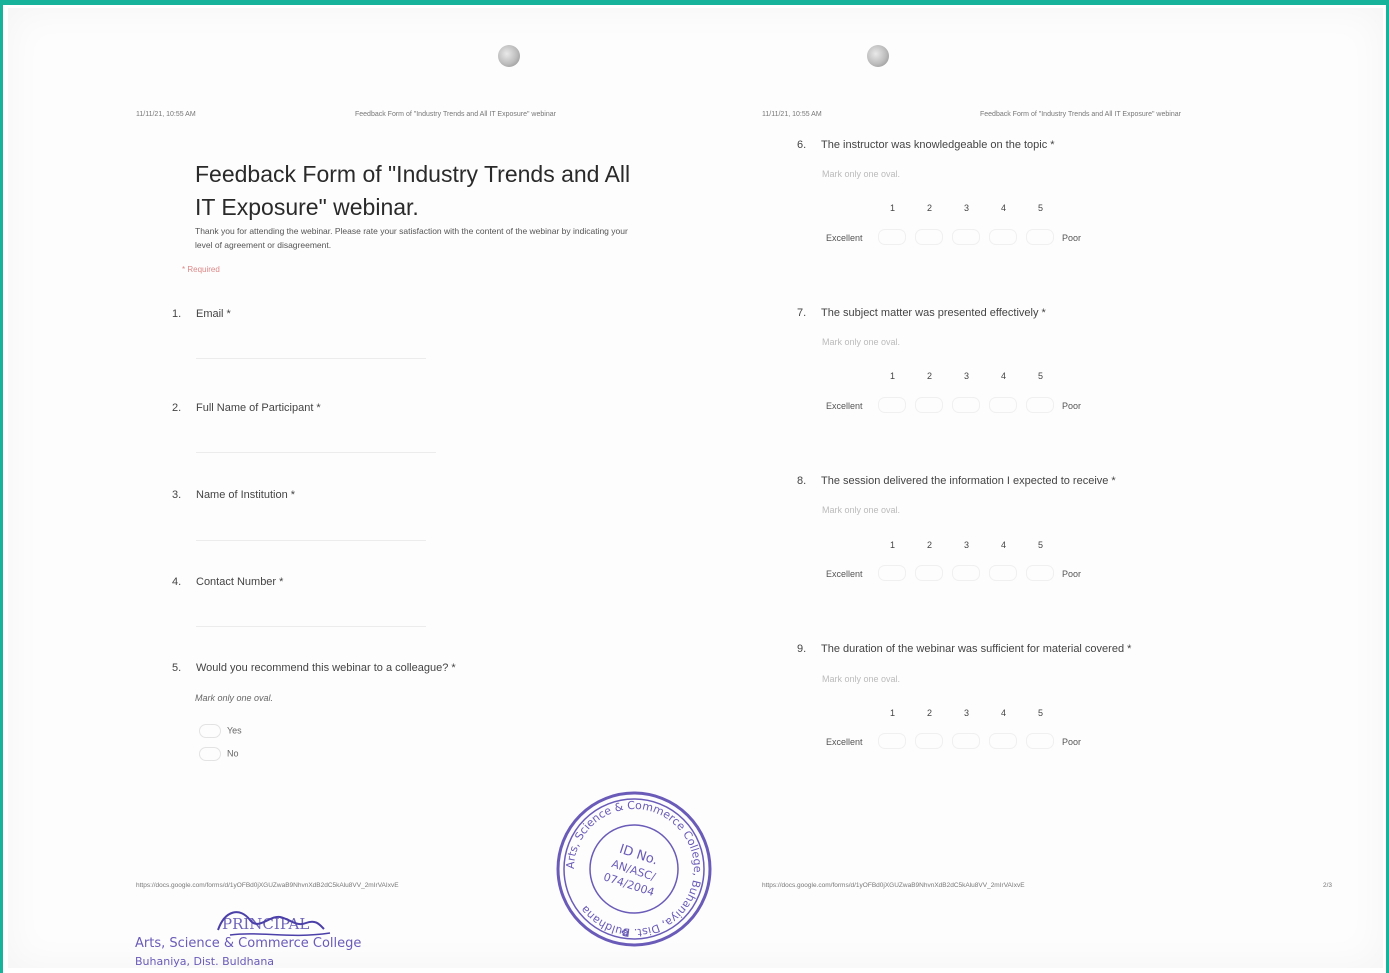  Describe the element at coordinates (802, 649) in the screenshot. I see `question-number: 9.` at that location.